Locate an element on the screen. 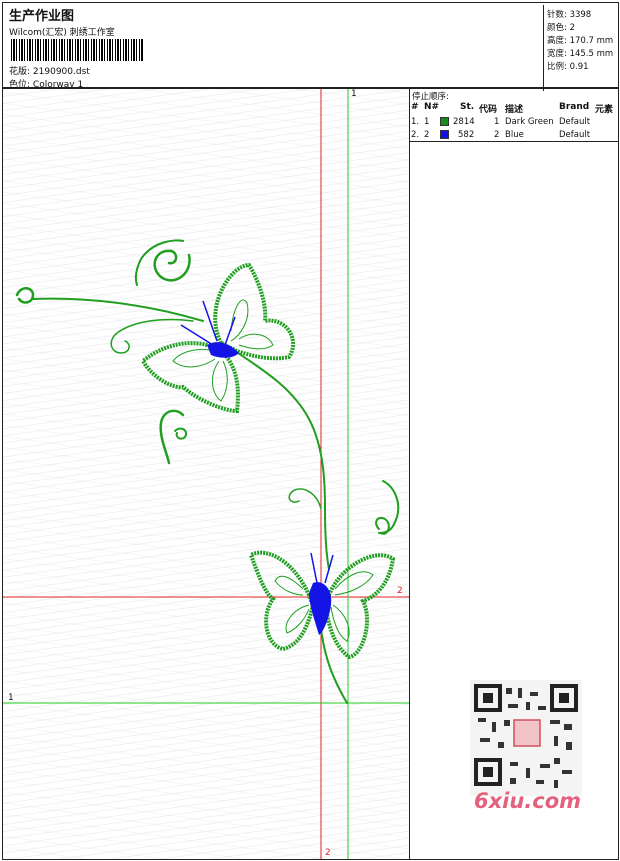  col-code: 代码 is located at coordinates (488, 110).